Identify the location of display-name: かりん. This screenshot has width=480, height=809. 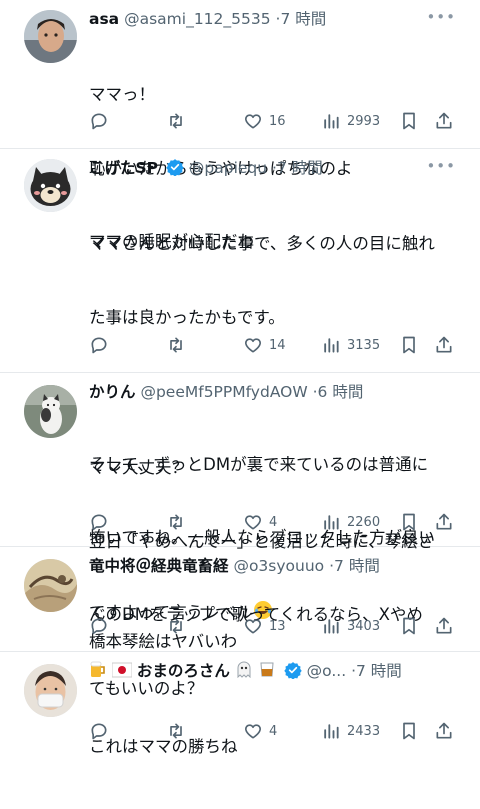
(112, 392).